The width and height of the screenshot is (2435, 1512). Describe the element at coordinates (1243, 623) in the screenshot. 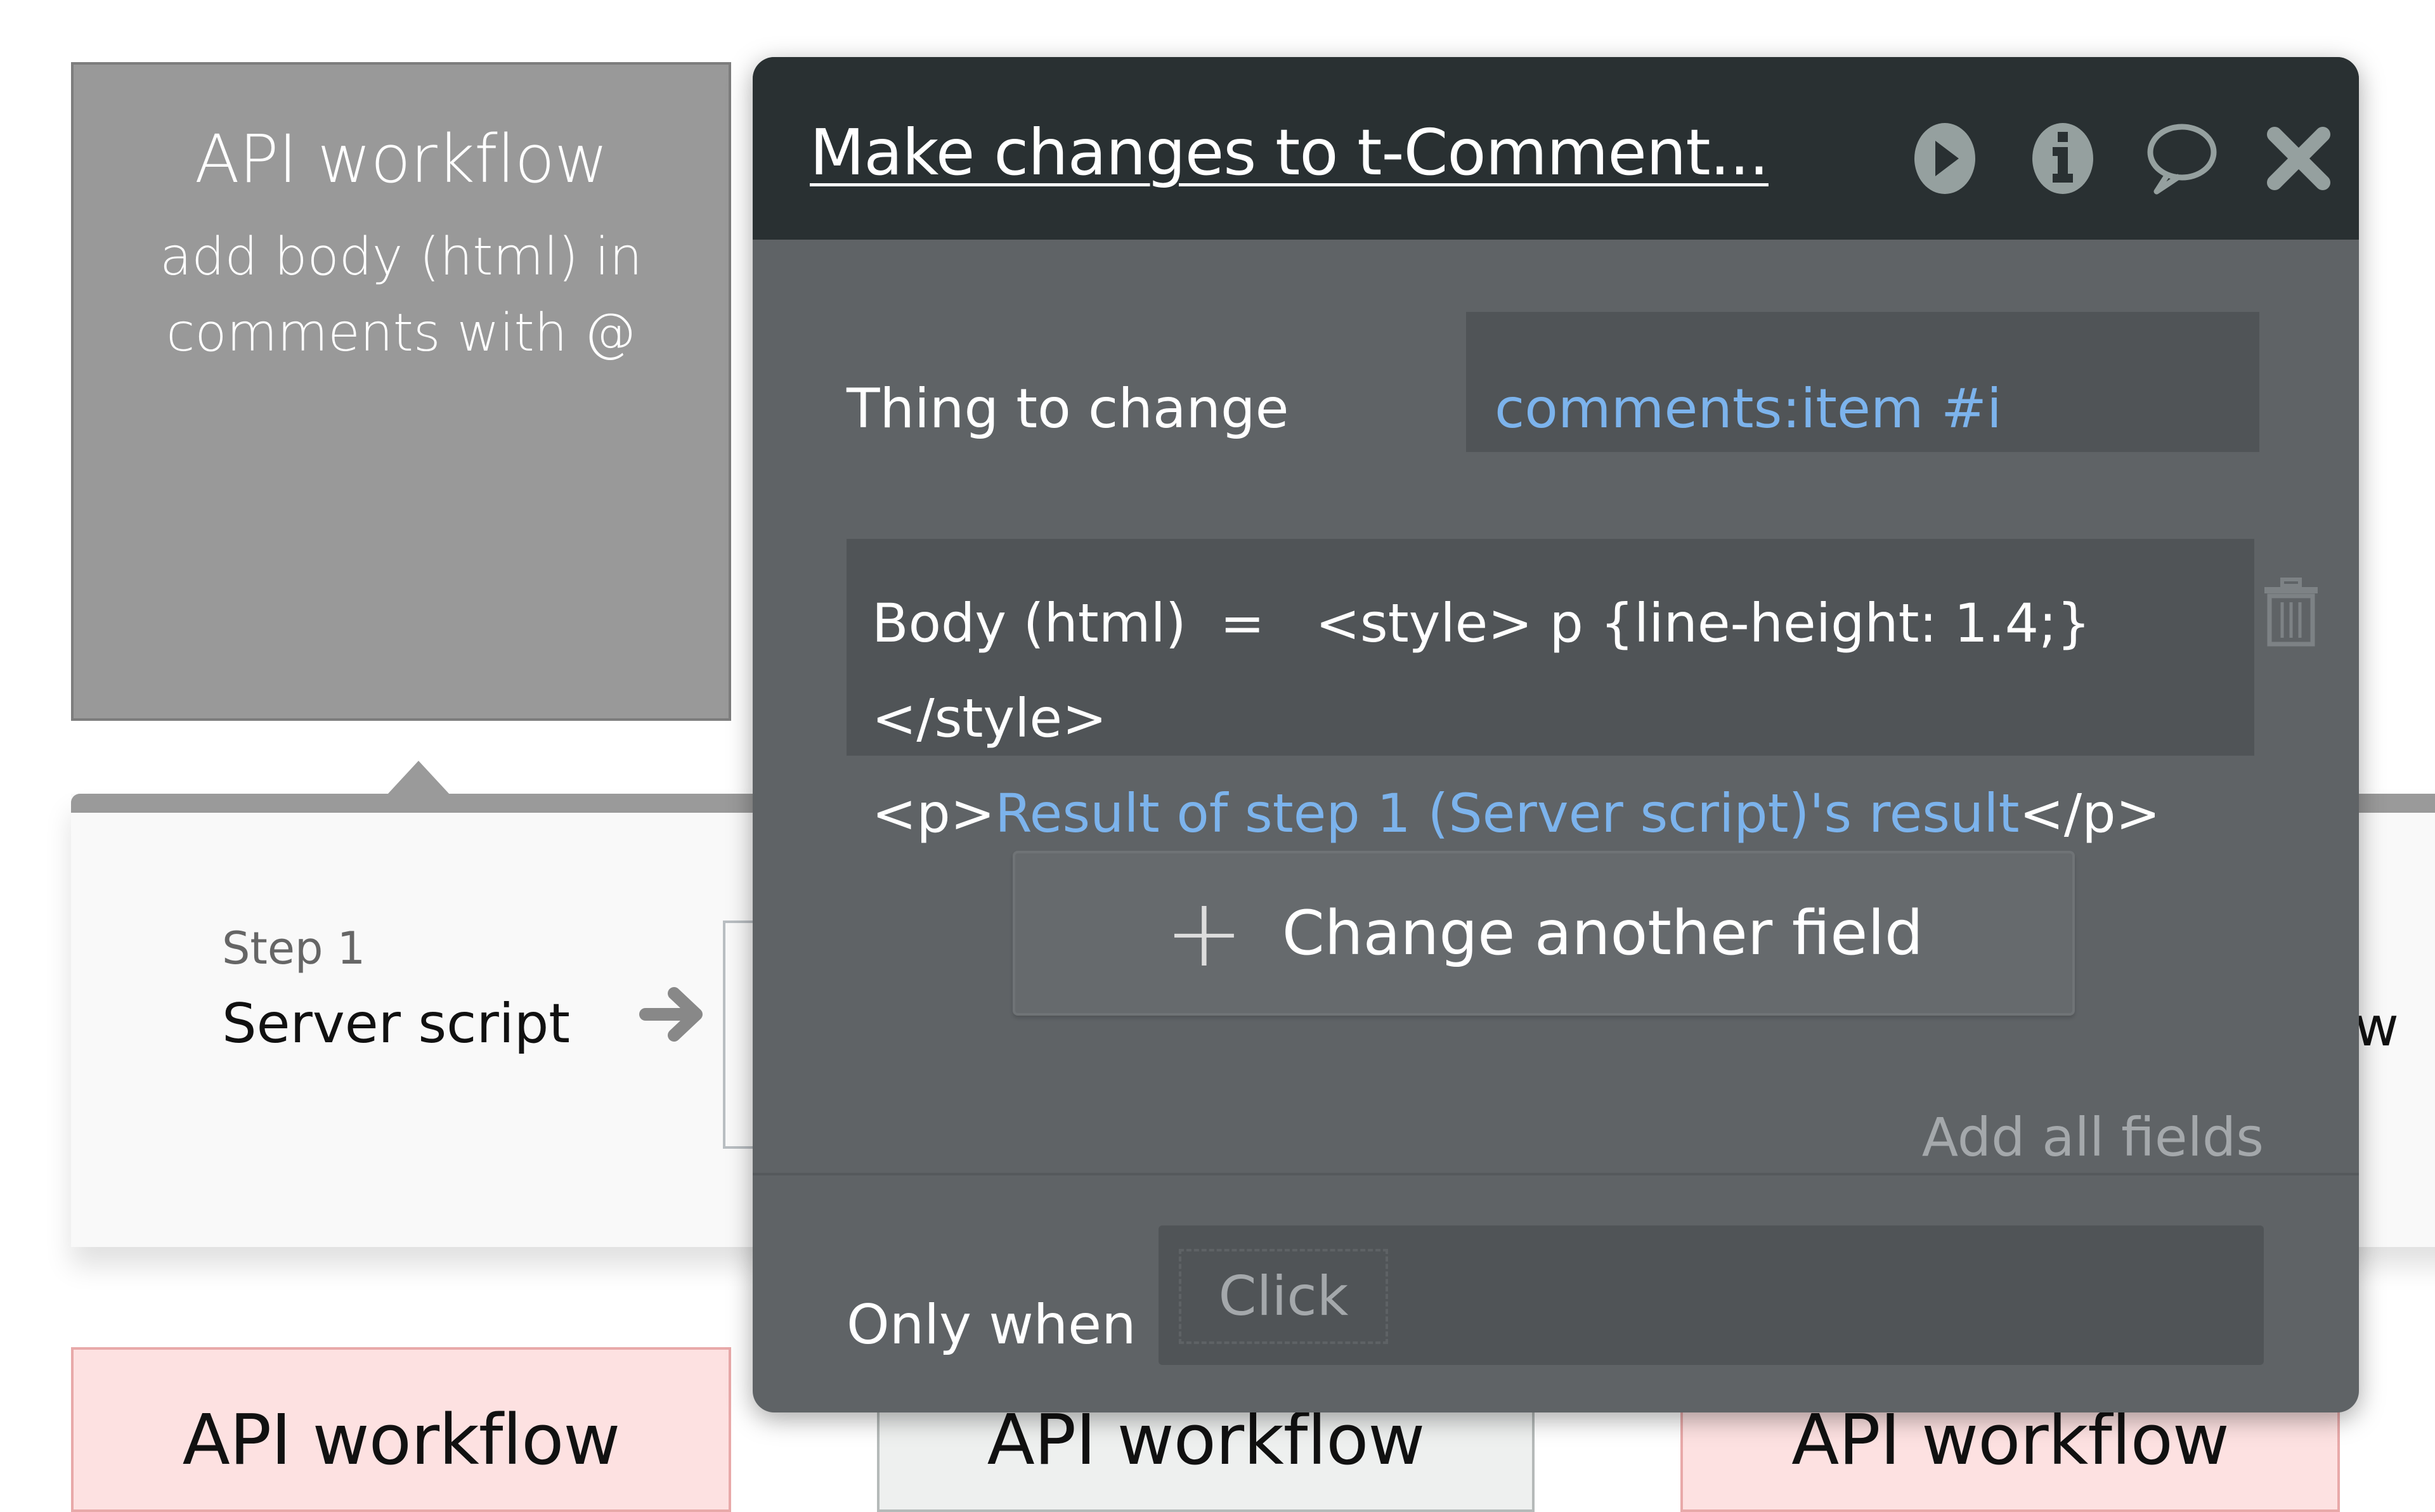

I see `operator: =` at that location.